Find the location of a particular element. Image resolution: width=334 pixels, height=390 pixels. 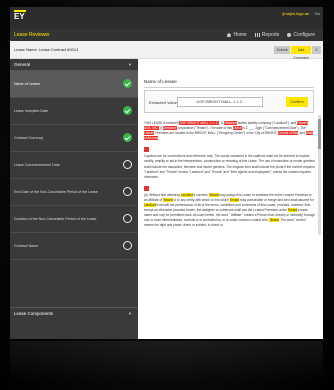

document-text: corporation ("Tenant"). The date of this is located at coordinates (204, 128).